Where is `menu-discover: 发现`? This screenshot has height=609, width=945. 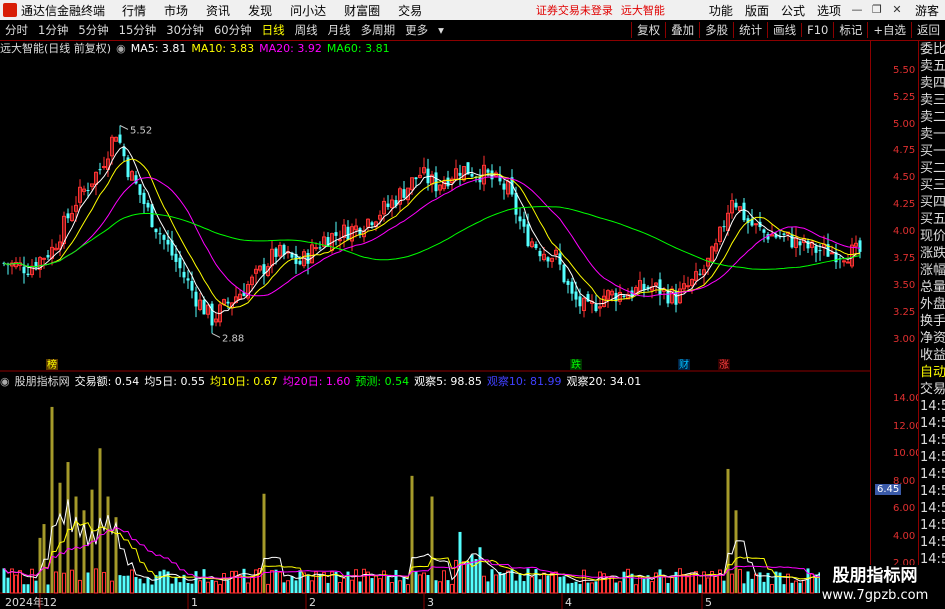 menu-discover: 发现 is located at coordinates (260, 10).